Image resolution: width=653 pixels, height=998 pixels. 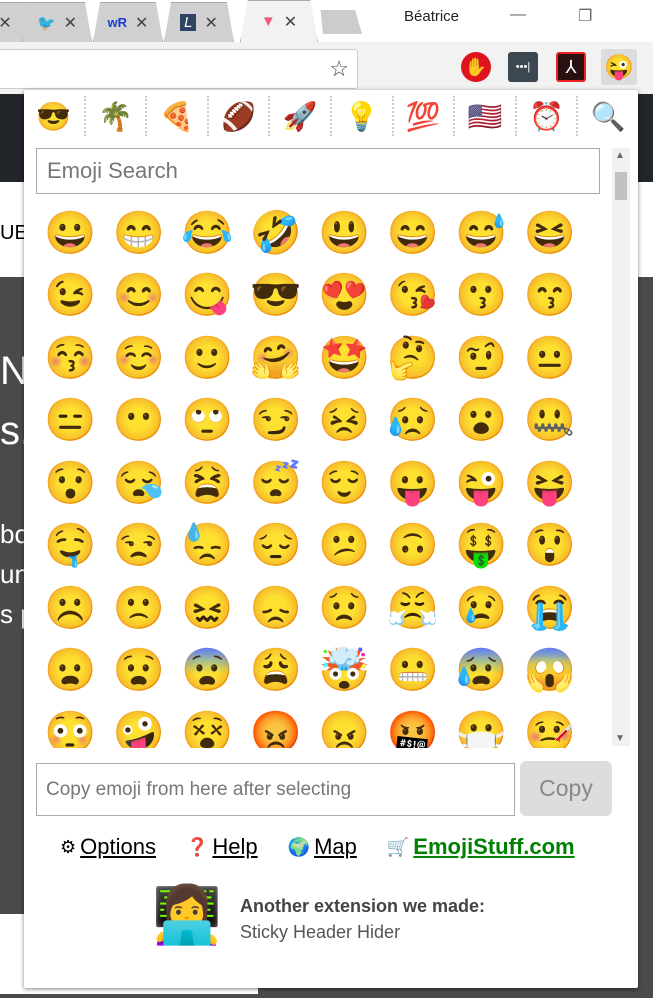 I want to click on emoji-item: 😨, so click(x=207, y=671).